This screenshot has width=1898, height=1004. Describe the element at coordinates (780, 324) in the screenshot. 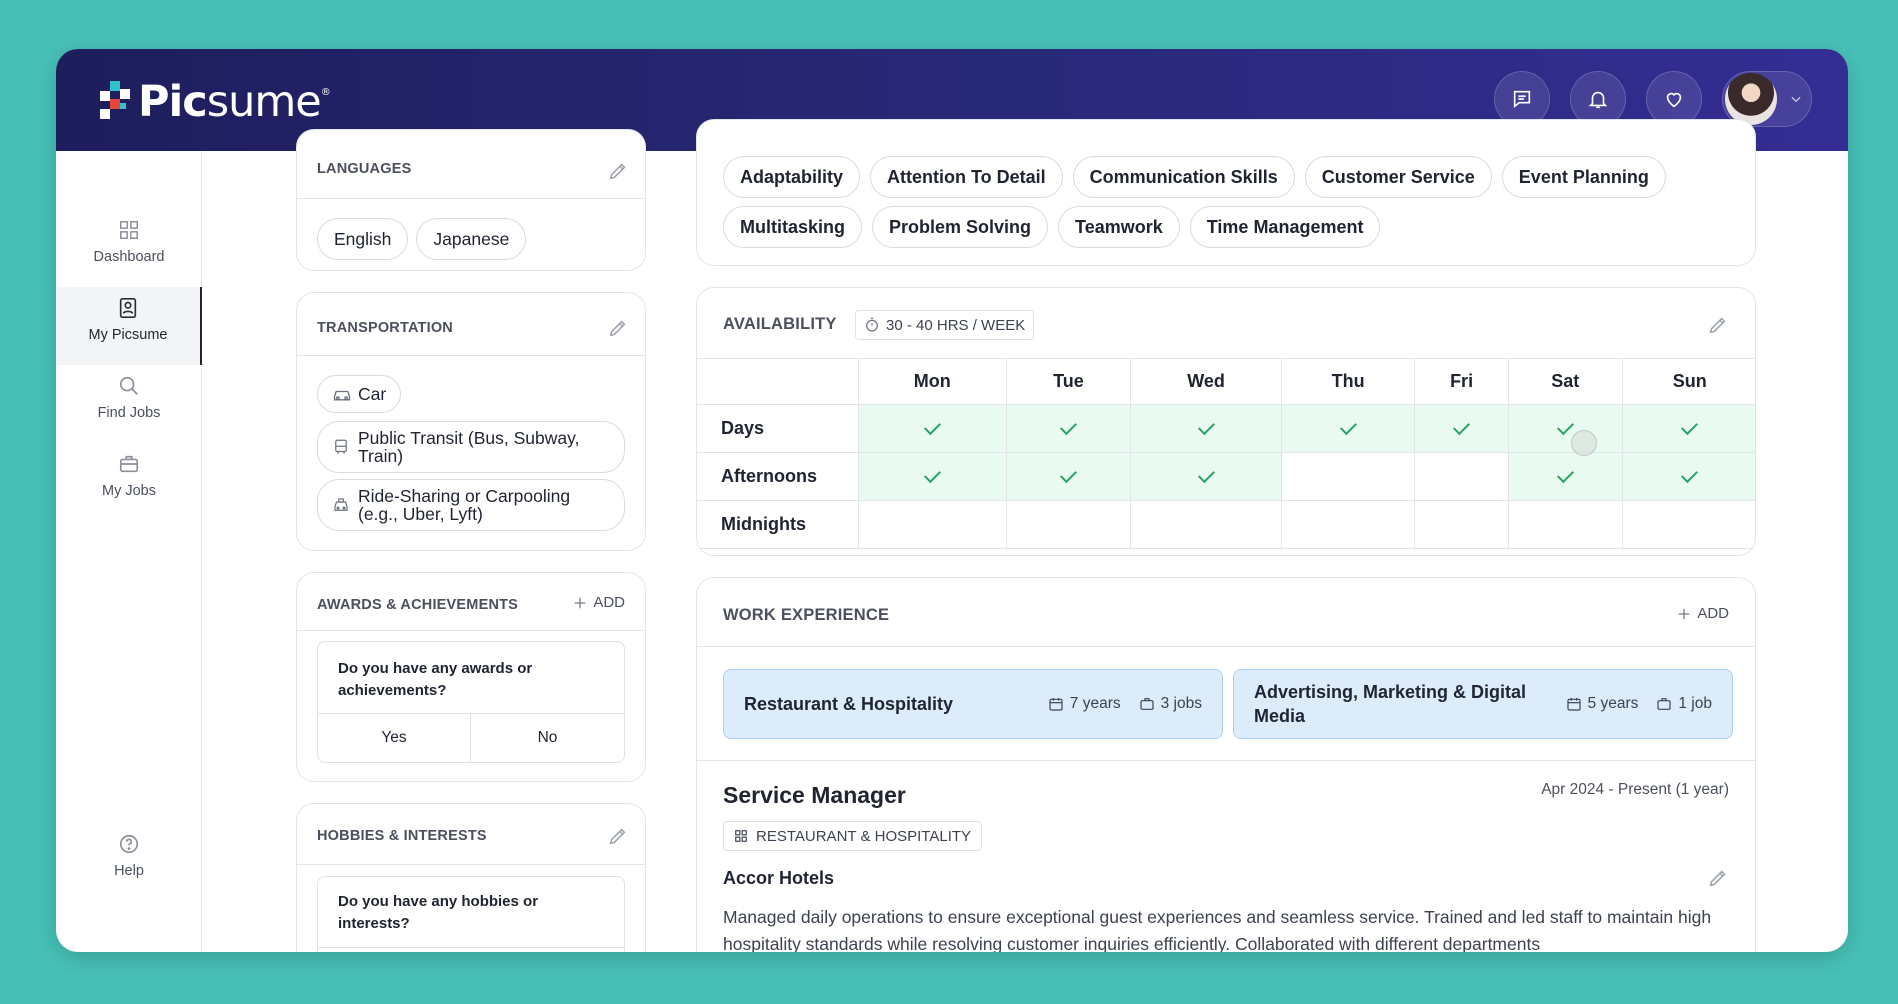

I see `availability-title: AVAILABILITY` at that location.